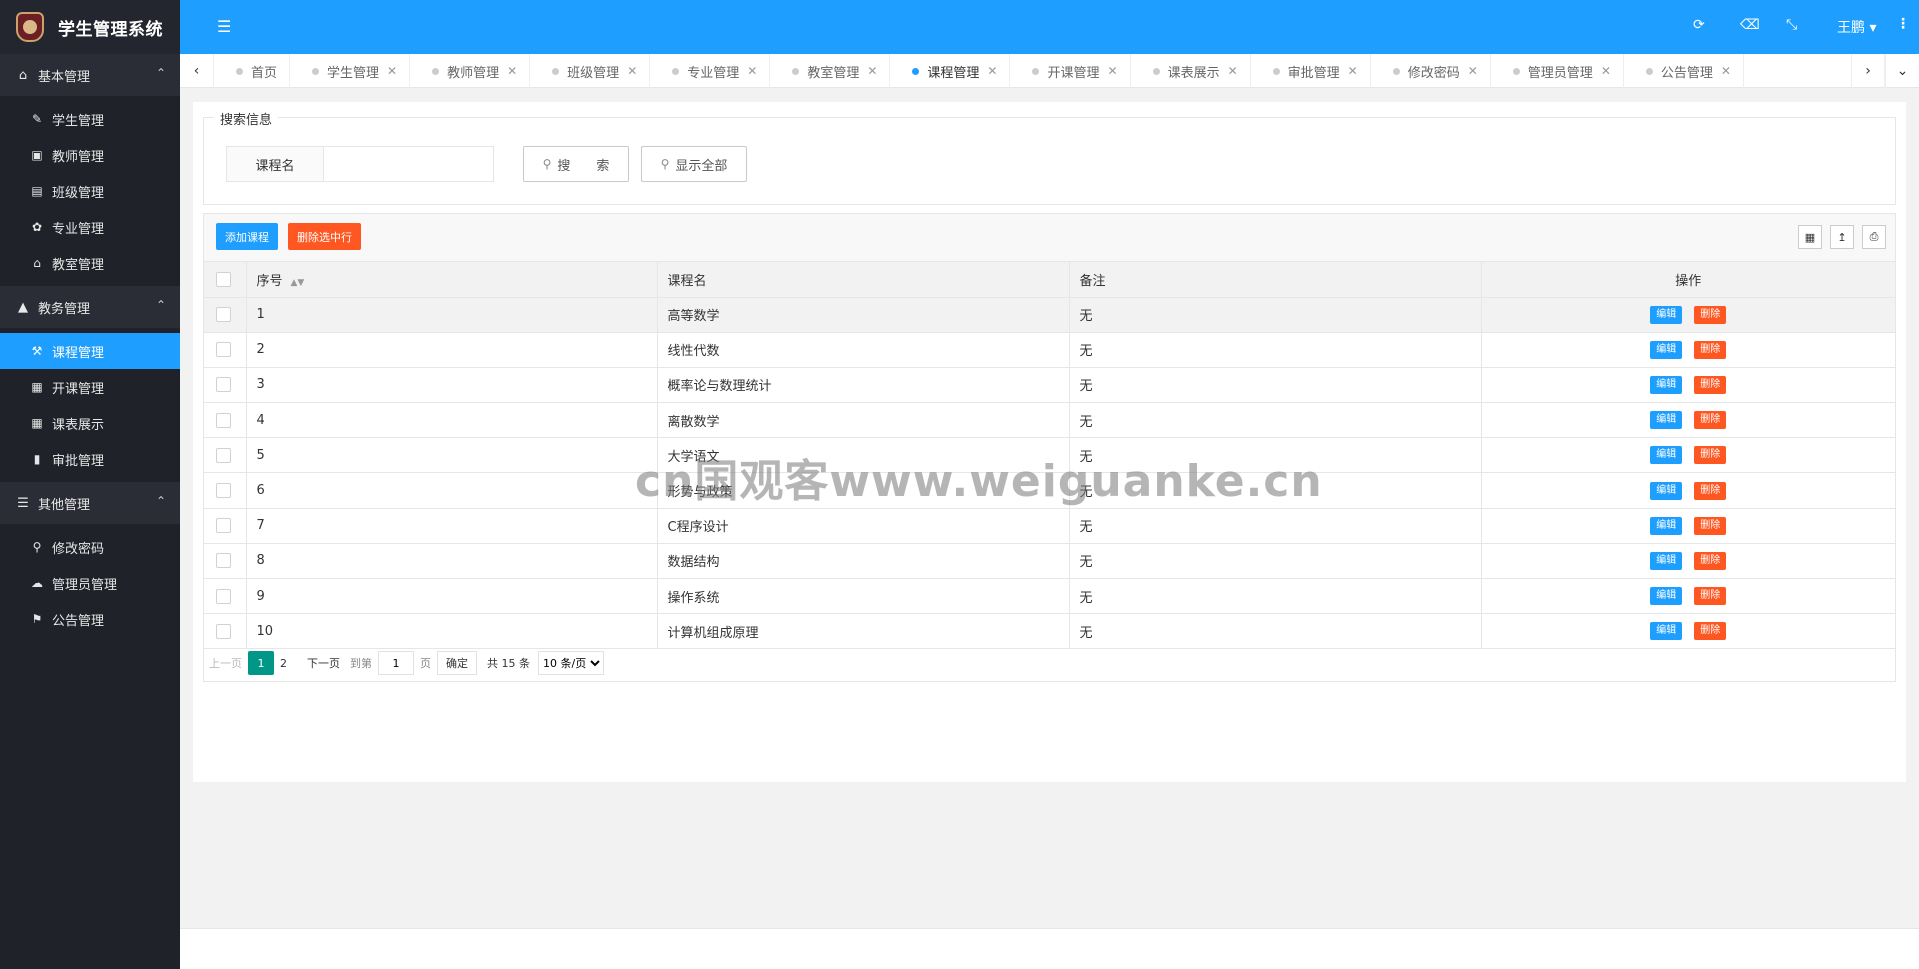  What do you see at coordinates (90, 191) in the screenshot?
I see `sidebar-item-class: ▤ 班级管理` at bounding box center [90, 191].